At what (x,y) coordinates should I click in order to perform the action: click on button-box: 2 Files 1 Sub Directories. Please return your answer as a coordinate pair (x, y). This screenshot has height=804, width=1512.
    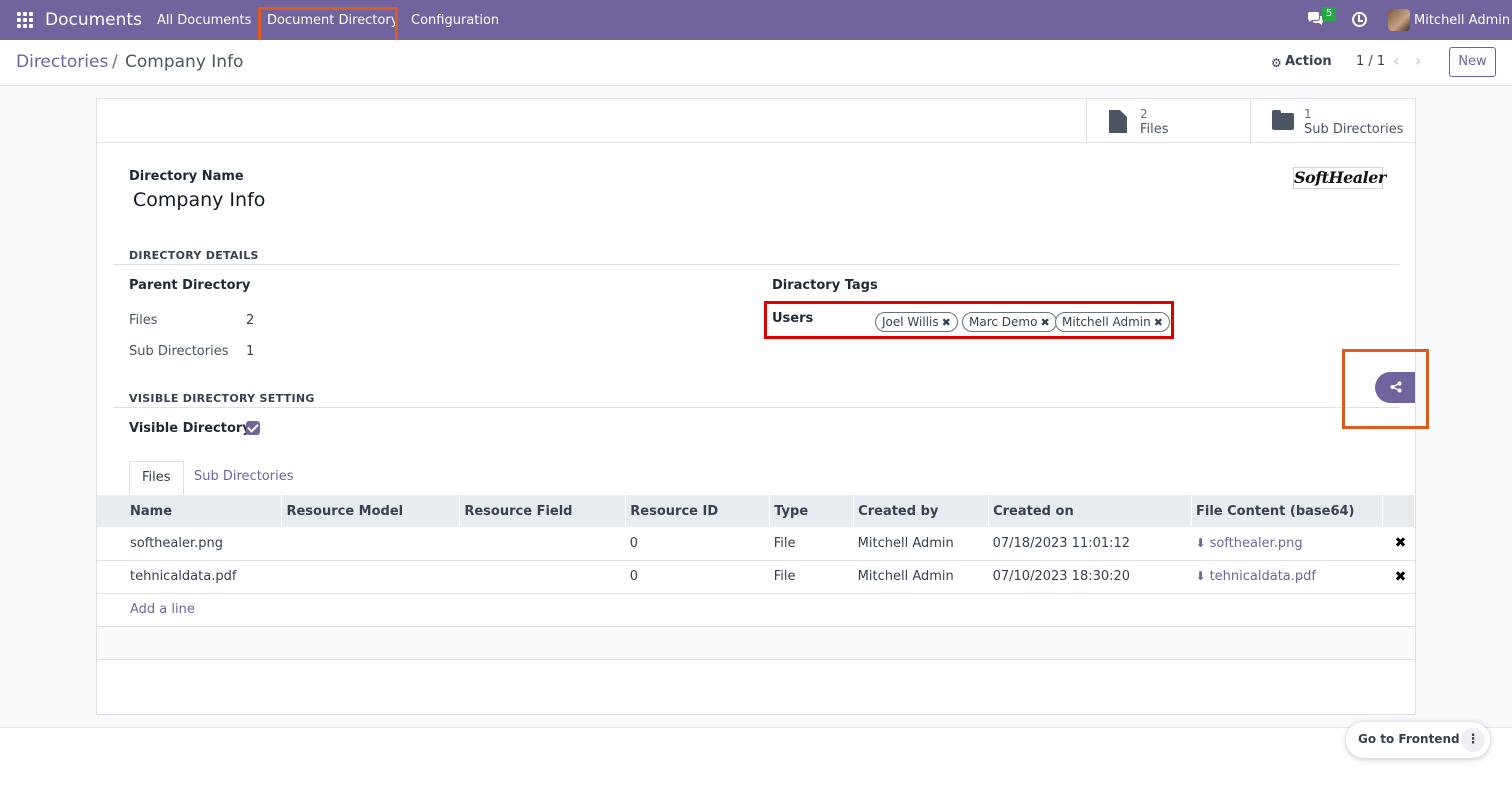
    Looking at the image, I should click on (756, 121).